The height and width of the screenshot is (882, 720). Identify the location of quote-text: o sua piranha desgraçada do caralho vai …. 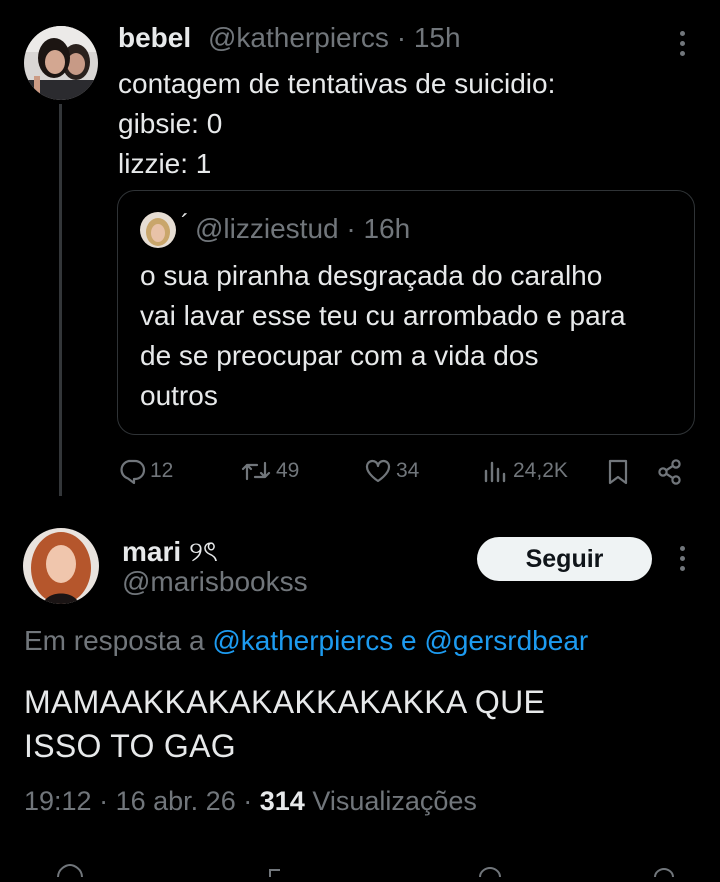
(383, 335).